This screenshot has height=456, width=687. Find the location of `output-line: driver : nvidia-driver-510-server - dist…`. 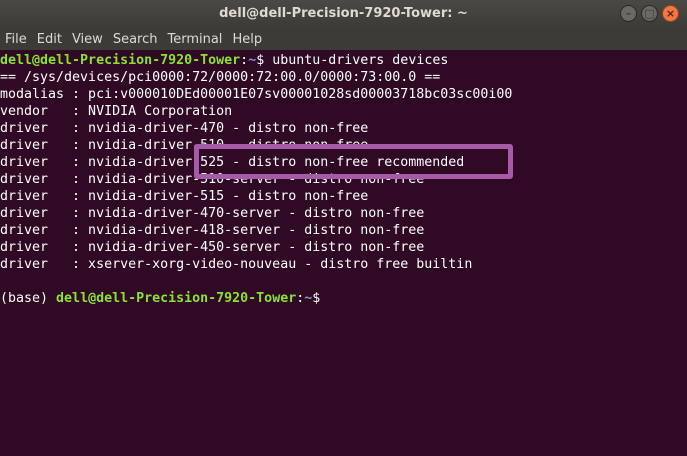

output-line: driver : nvidia-driver-510-server - dist… is located at coordinates (212, 179).